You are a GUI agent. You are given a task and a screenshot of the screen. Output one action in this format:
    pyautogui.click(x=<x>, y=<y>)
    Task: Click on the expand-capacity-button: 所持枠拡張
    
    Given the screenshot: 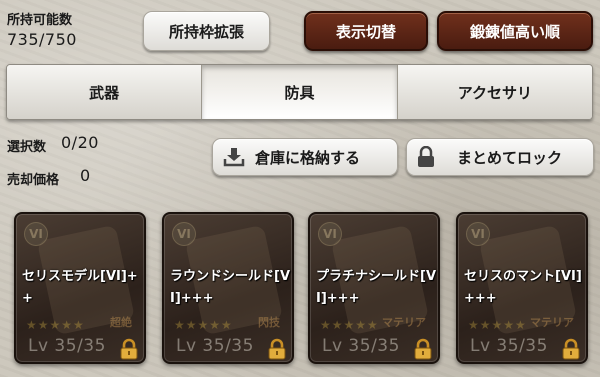 What is the action you would take?
    pyautogui.click(x=206, y=31)
    